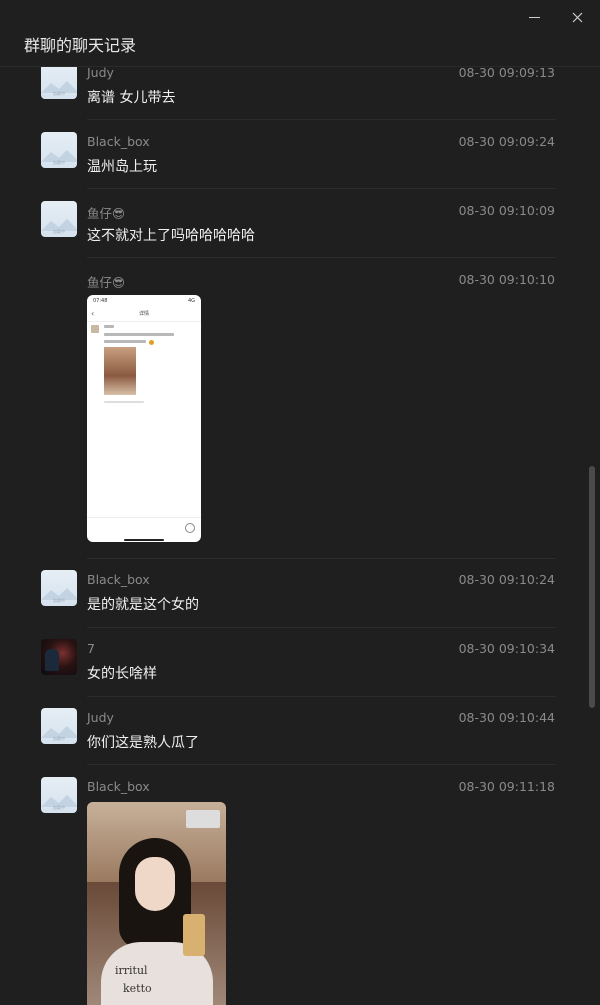  What do you see at coordinates (52, 660) in the screenshot?
I see `avatar-figure` at bounding box center [52, 660].